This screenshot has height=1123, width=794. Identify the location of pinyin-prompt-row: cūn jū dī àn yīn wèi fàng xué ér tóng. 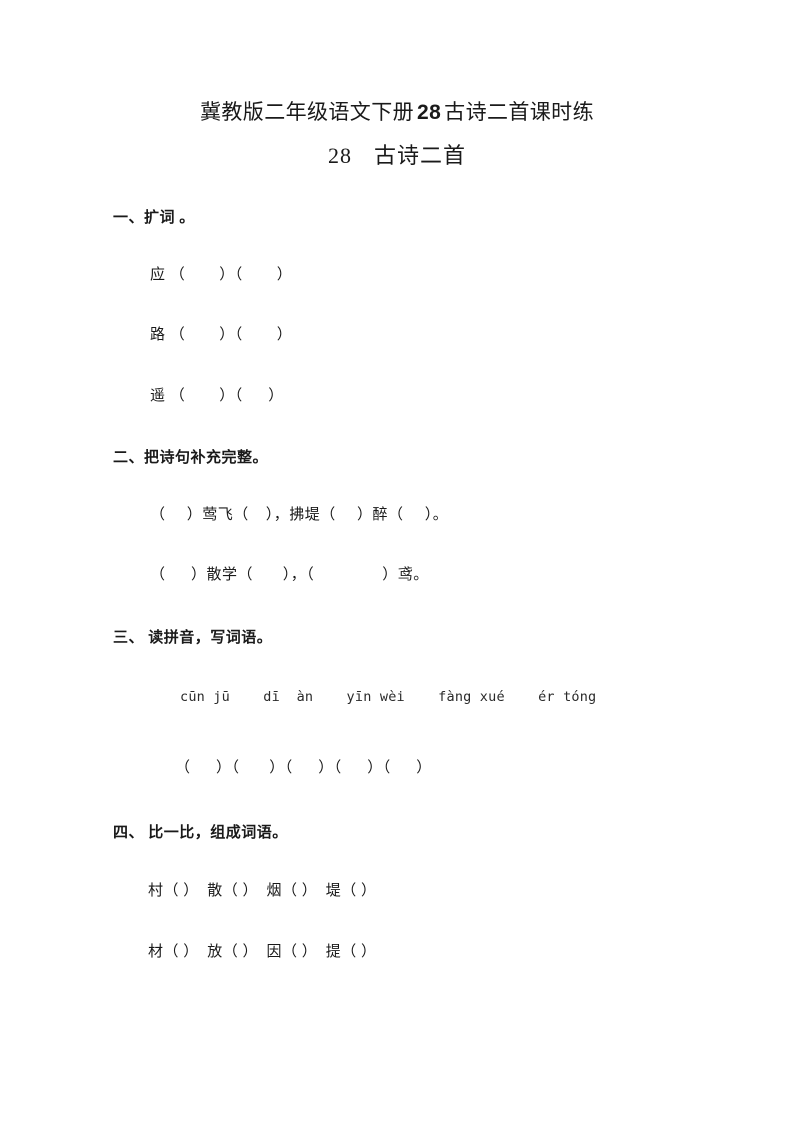
(388, 697).